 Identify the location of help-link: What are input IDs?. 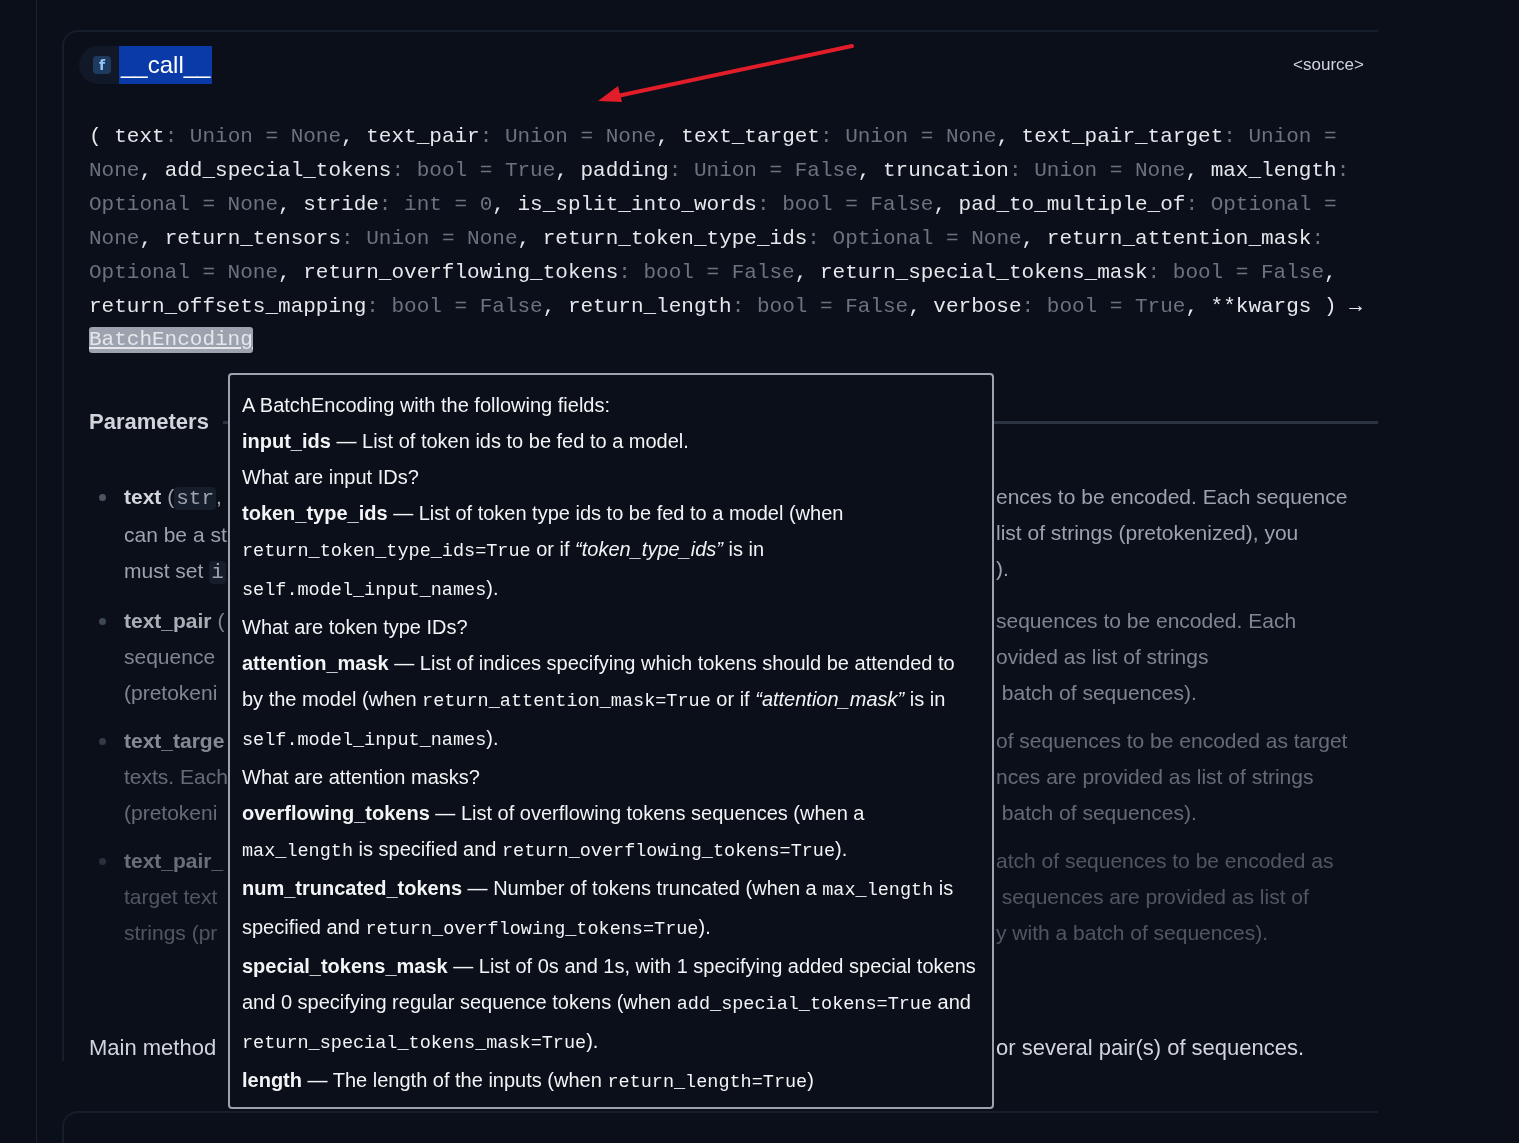
(330, 477).